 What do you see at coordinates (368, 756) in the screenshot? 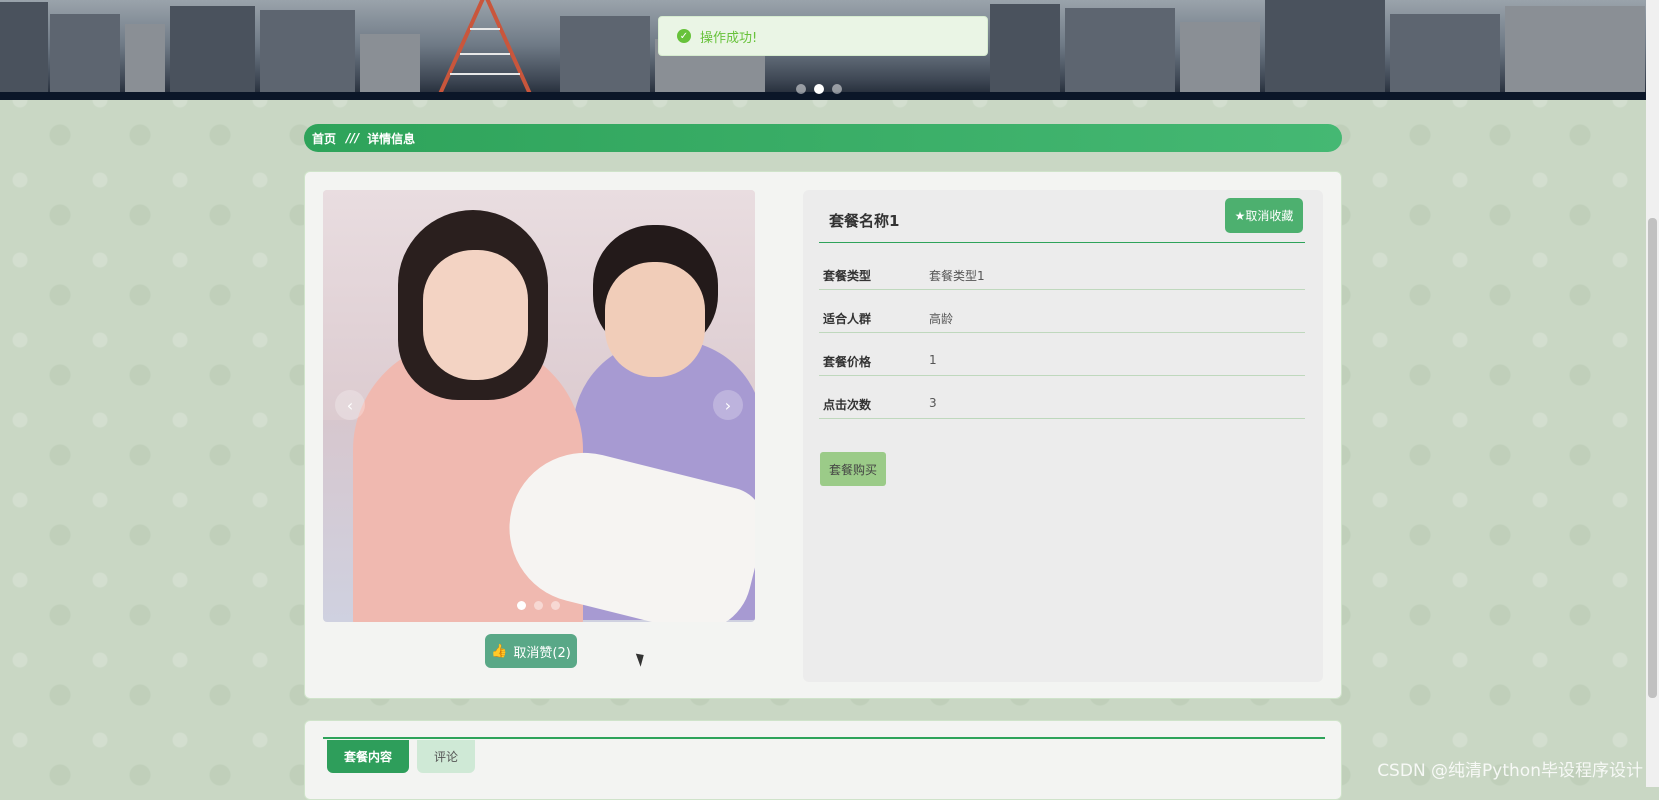
I see `tab-package-content: 套餐内容` at bounding box center [368, 756].